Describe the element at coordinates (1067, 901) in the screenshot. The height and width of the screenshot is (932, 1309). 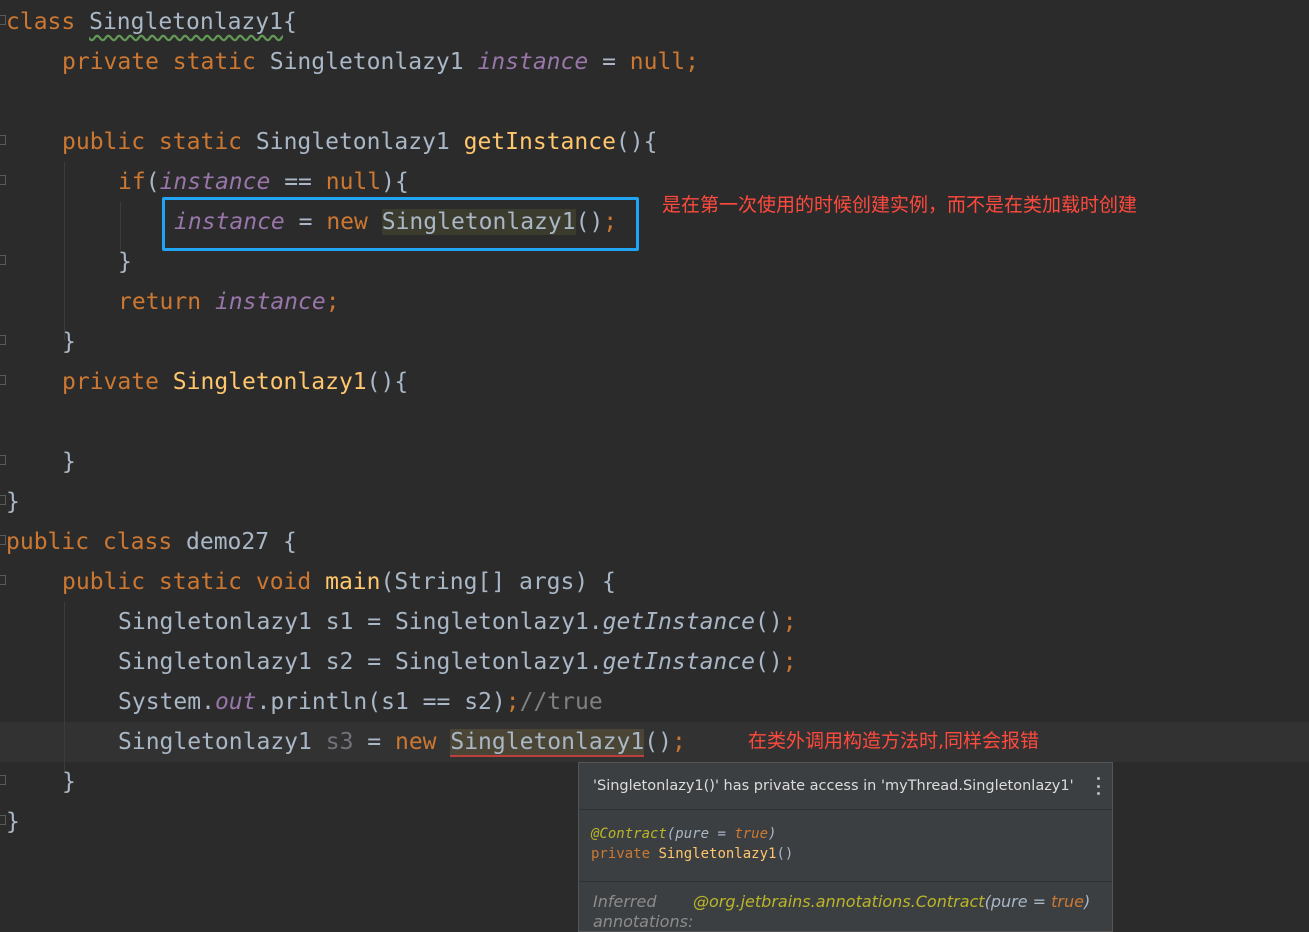
I see `inferred-param-value: true` at that location.